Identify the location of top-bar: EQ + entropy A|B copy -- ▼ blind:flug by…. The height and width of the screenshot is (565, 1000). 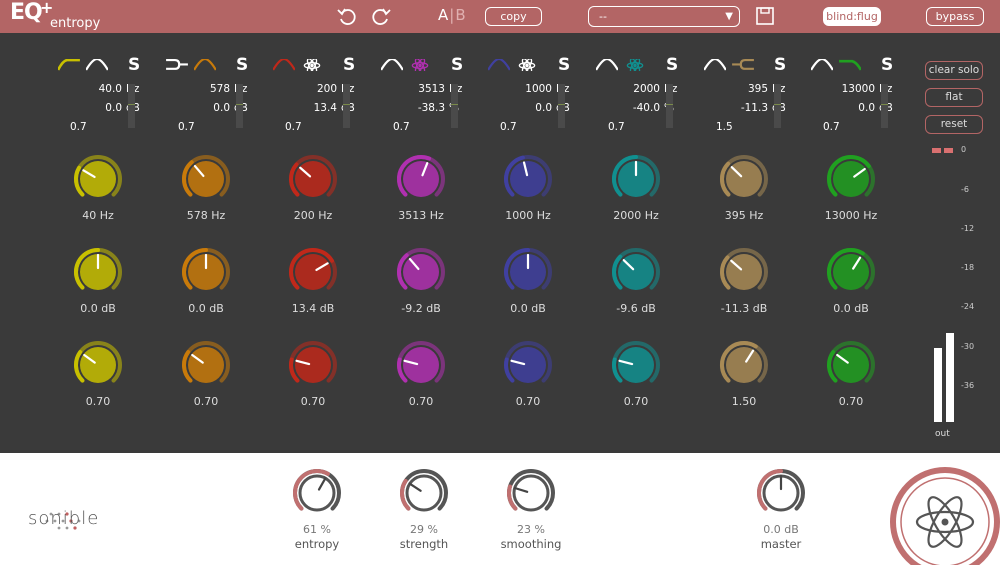
(500, 16).